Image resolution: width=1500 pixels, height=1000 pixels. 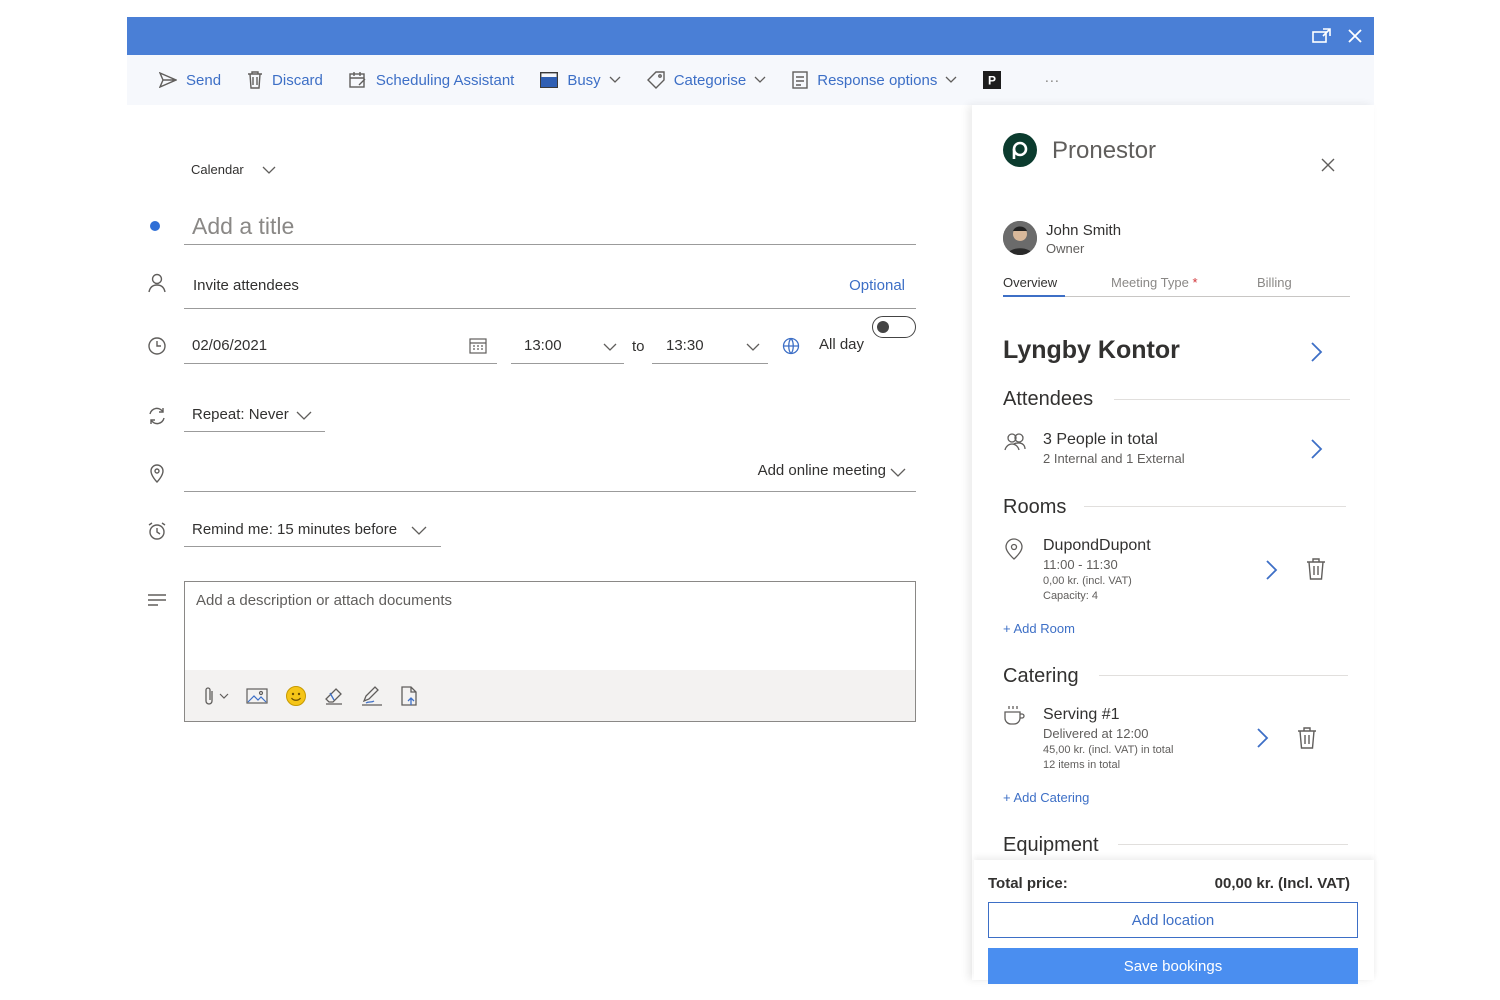 What do you see at coordinates (1100, 439) in the screenshot?
I see `attendees-total: 3 People in total` at bounding box center [1100, 439].